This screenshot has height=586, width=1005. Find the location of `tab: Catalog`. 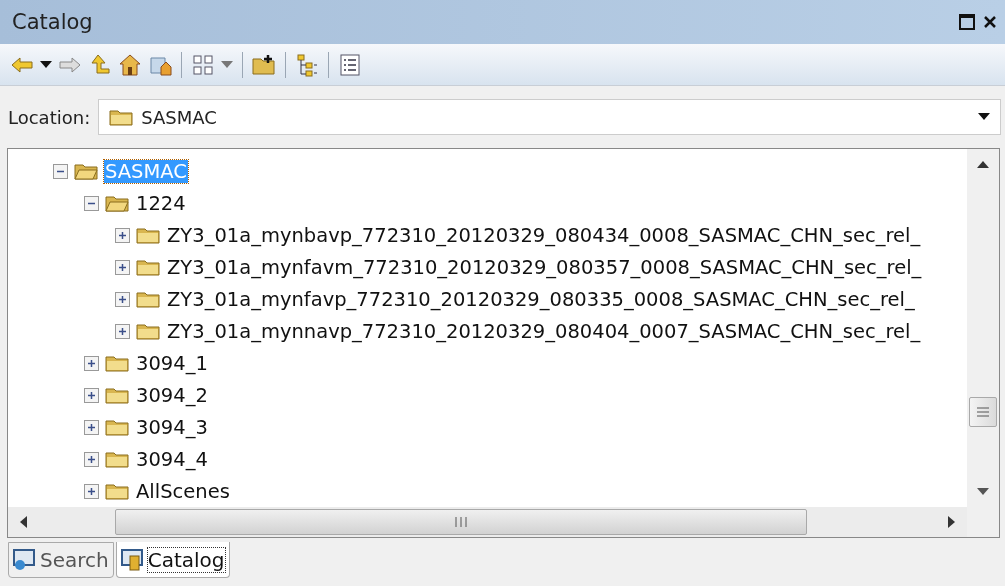

tab: Catalog is located at coordinates (172, 560).